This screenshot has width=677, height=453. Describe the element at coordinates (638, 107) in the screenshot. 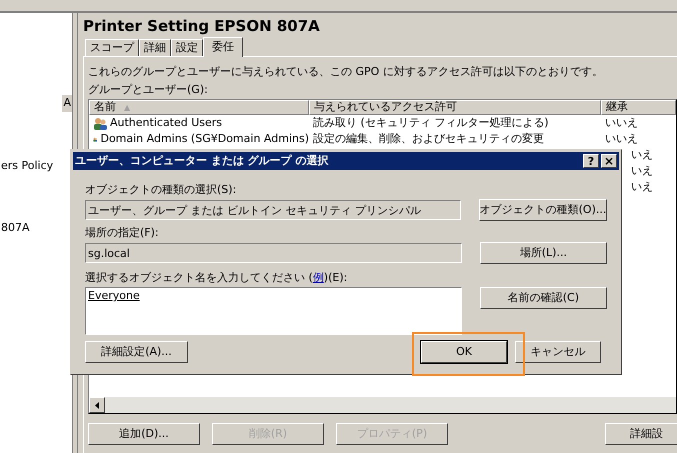

I see `column-header: 継承` at that location.